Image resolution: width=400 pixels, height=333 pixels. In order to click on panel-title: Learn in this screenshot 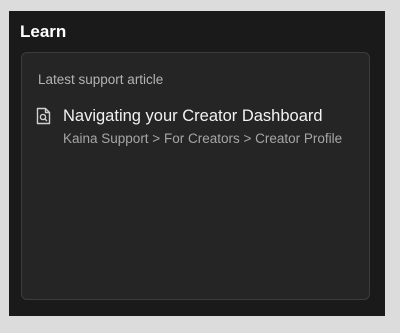, I will do `click(43, 31)`.